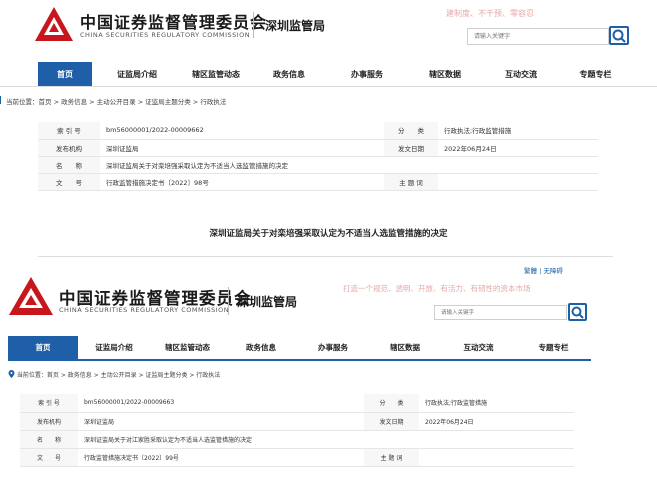 The image size is (657, 477). What do you see at coordinates (242, 182) in the screenshot?
I see `docno-value: 行政监管措施决定书〔2022〕98号` at bounding box center [242, 182].